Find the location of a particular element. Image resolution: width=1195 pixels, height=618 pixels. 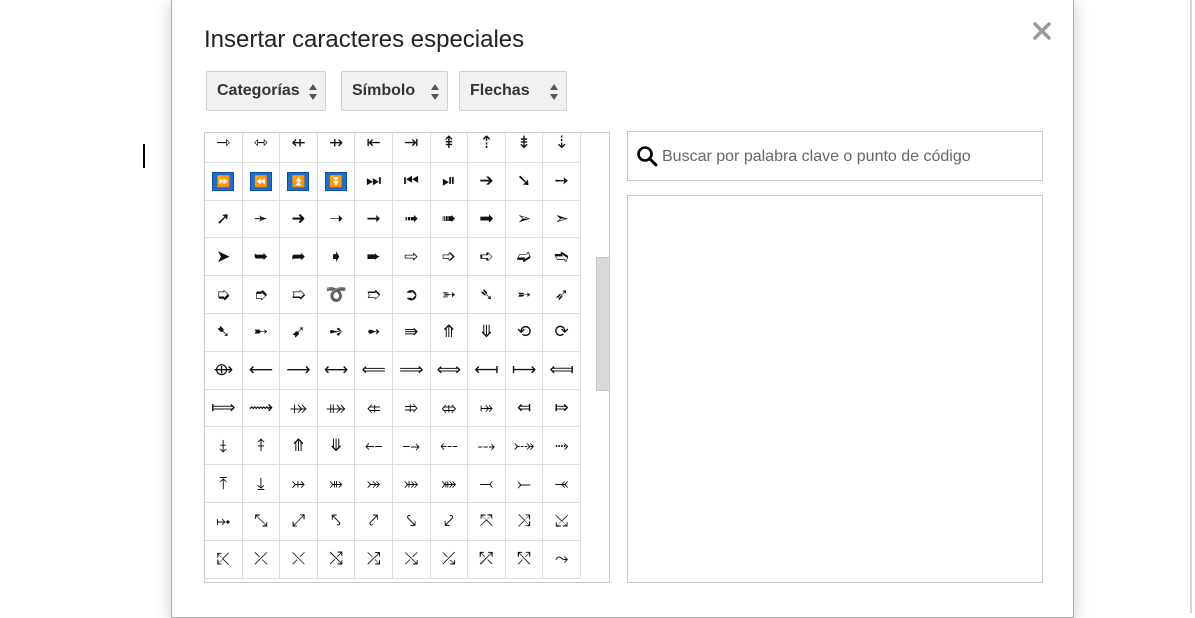

symbol-cell: ⇷ is located at coordinates (299, 148).